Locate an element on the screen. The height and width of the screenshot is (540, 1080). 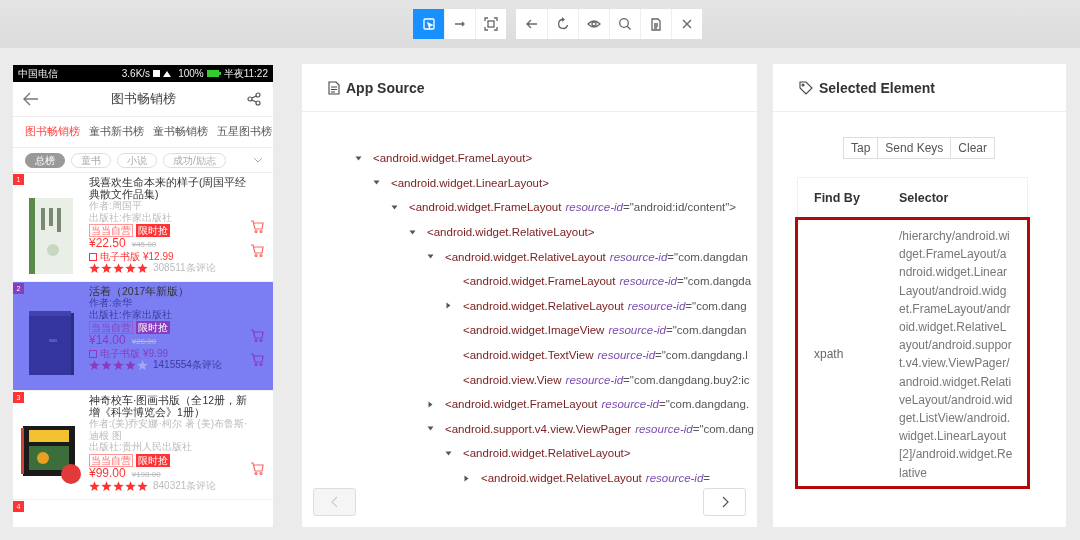
search-icon is located at coordinates (625, 24).